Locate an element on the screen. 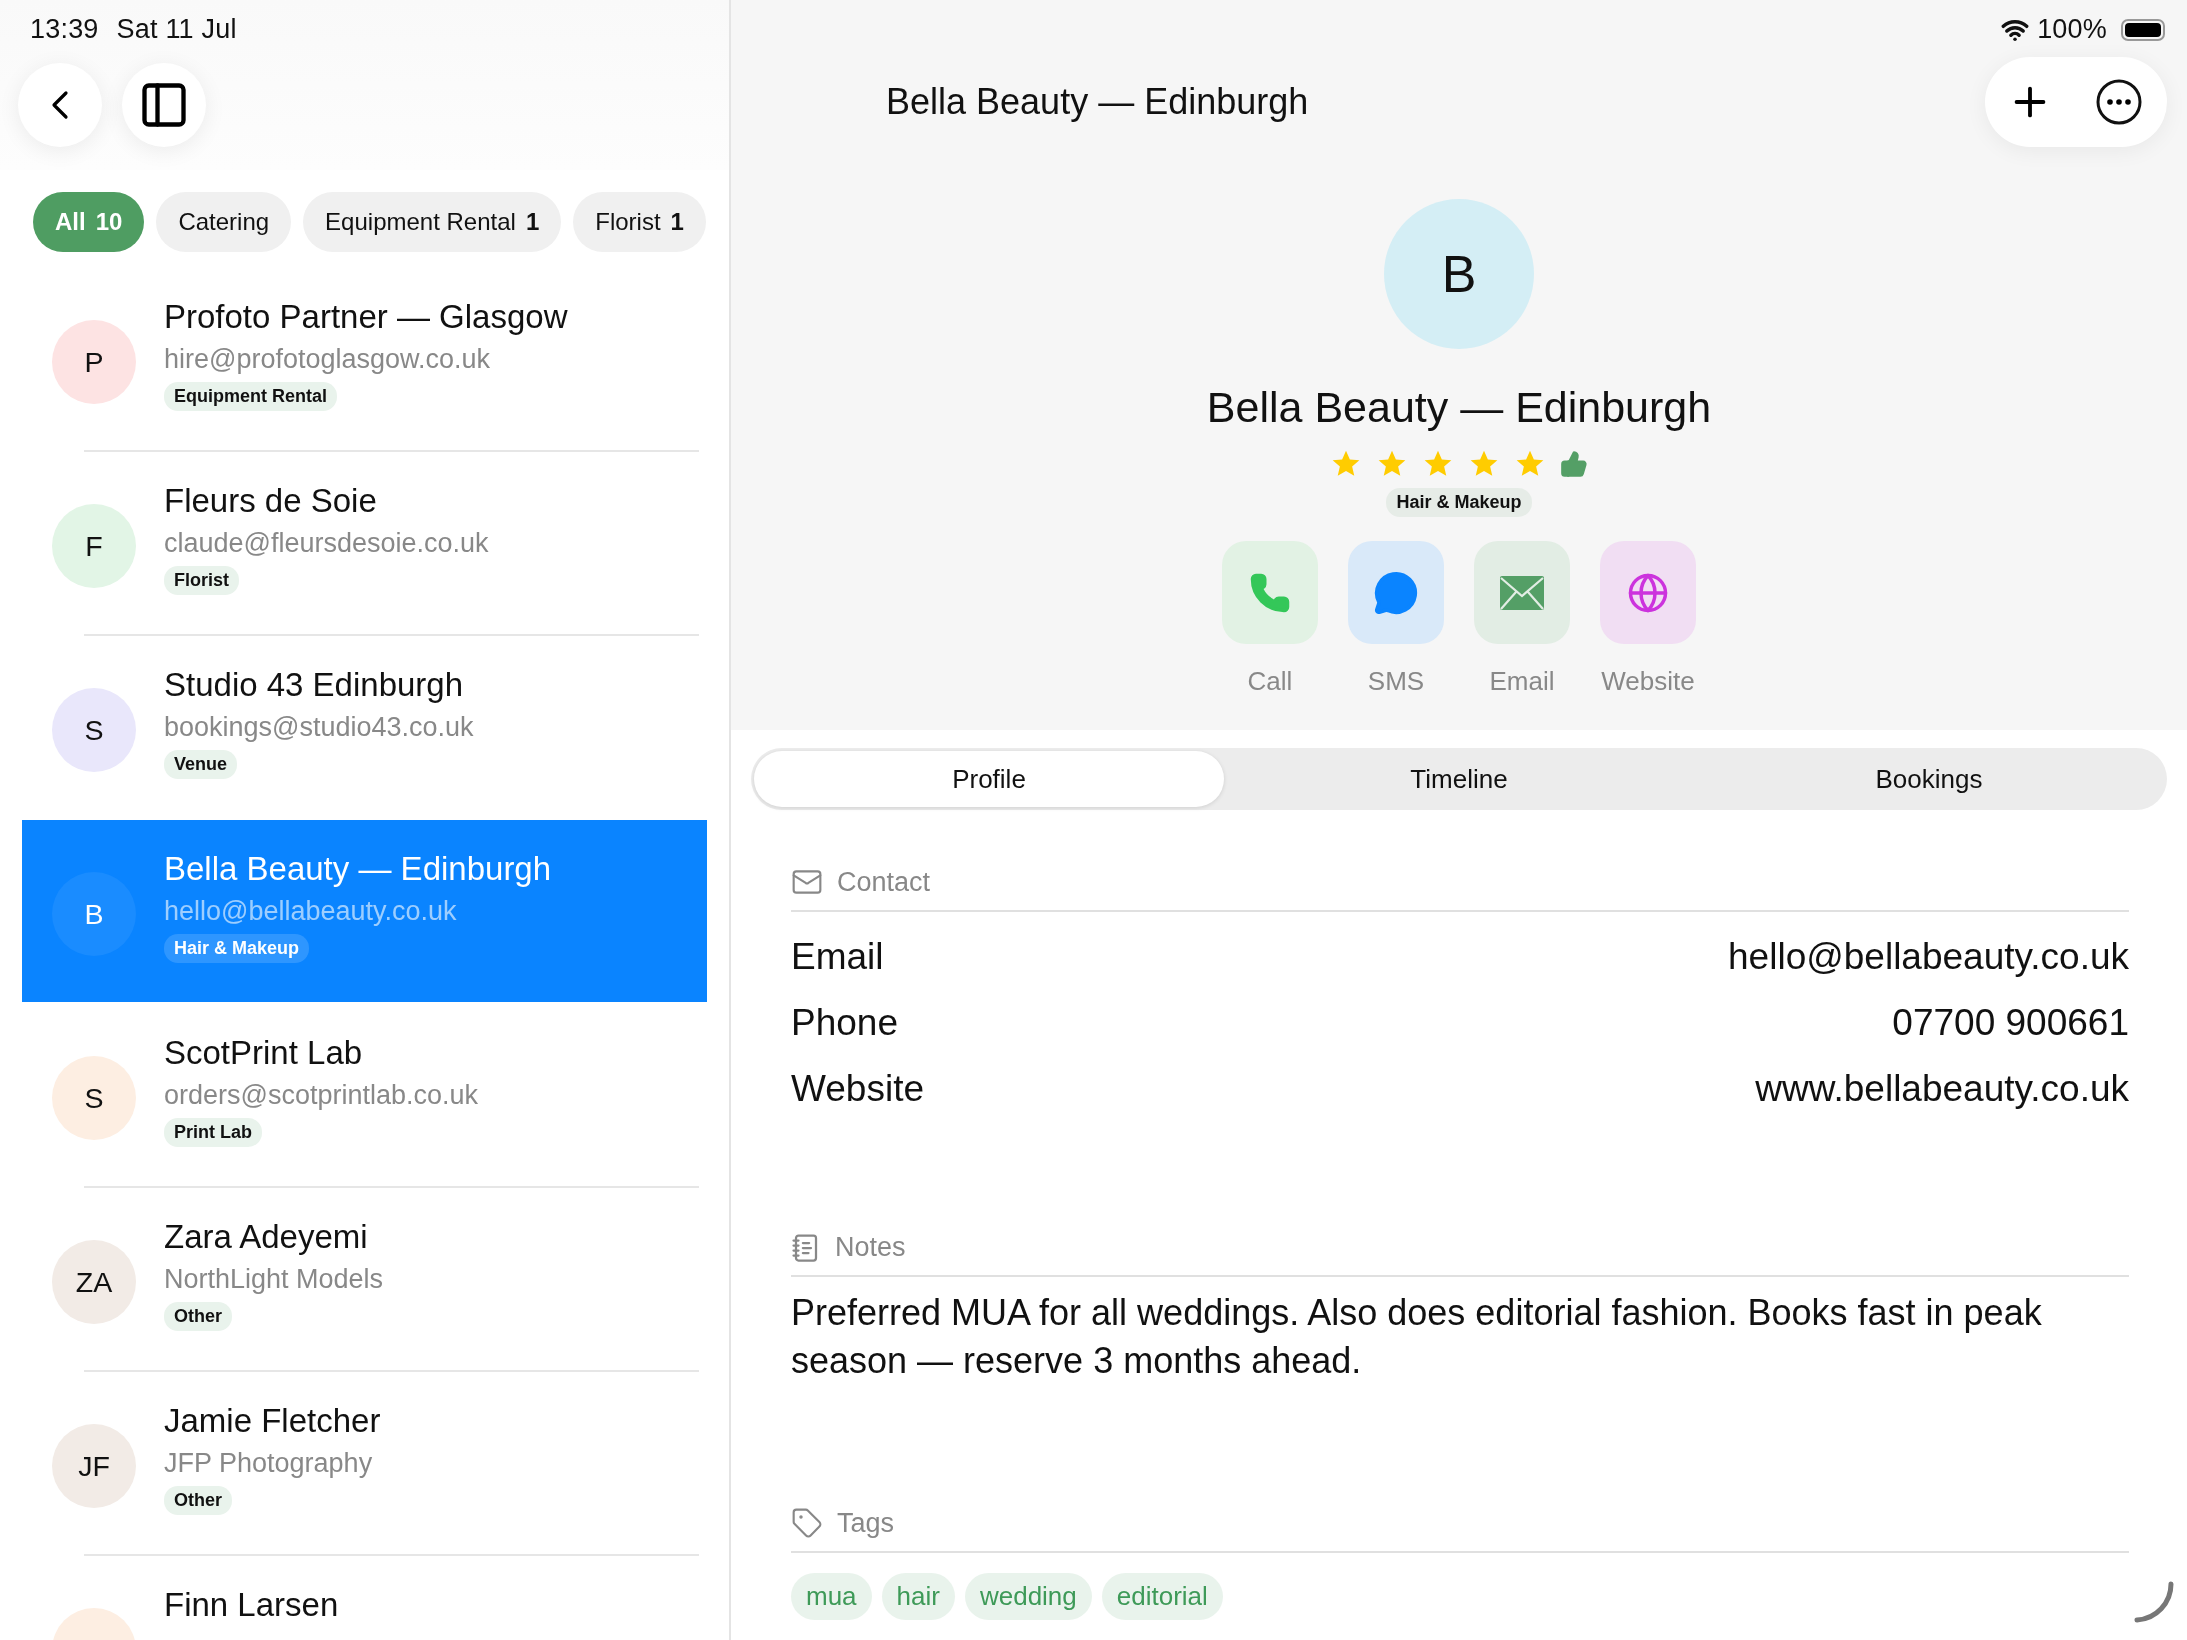  notes-text: Preferred MUA for all weddings. Also does editorial fashion. Books fast in peak season — reserve 3 months ahead. is located at coordinates (1417, 1337).